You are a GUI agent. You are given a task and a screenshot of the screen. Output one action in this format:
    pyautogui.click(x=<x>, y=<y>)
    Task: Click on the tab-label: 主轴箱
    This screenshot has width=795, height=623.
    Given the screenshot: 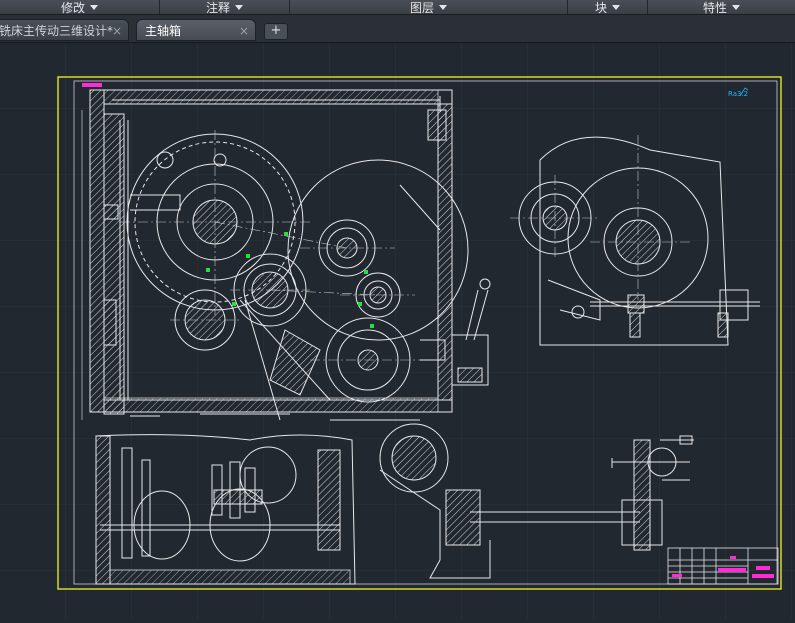 What is the action you would take?
    pyautogui.click(x=163, y=30)
    